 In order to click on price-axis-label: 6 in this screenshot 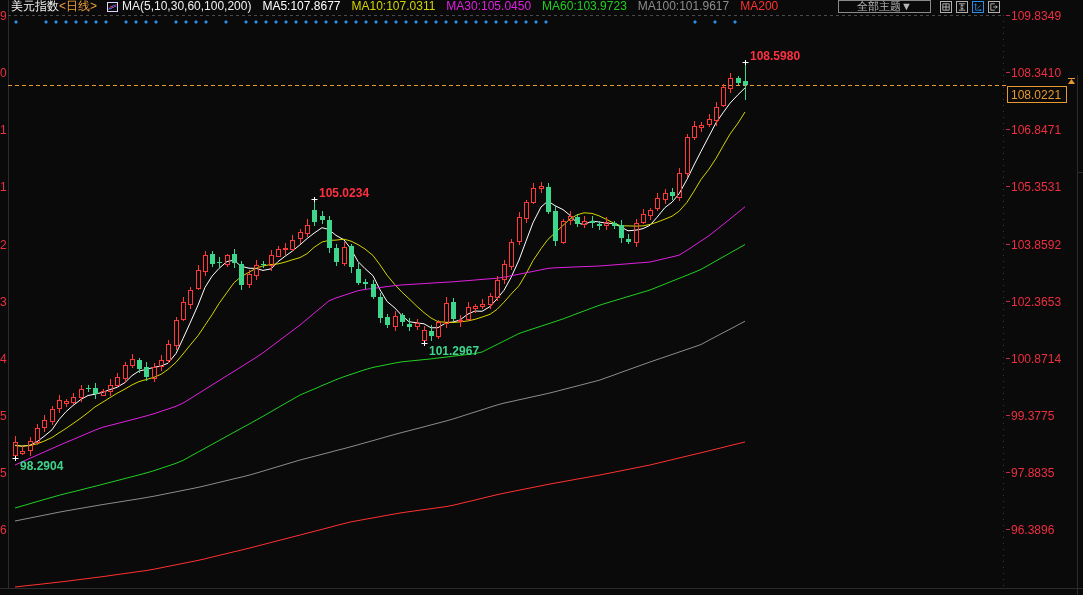, I will do `click(3, 529)`.